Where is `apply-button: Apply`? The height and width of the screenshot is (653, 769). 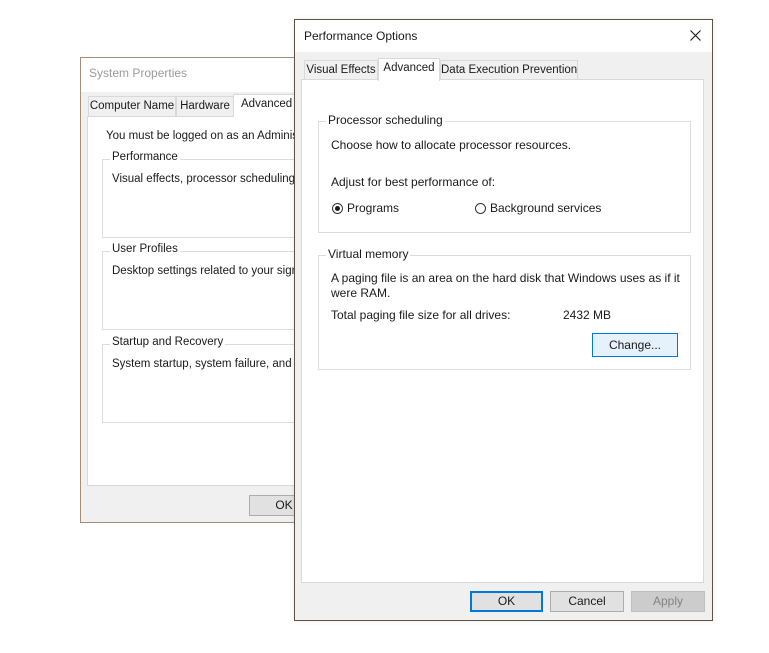 apply-button: Apply is located at coordinates (668, 601).